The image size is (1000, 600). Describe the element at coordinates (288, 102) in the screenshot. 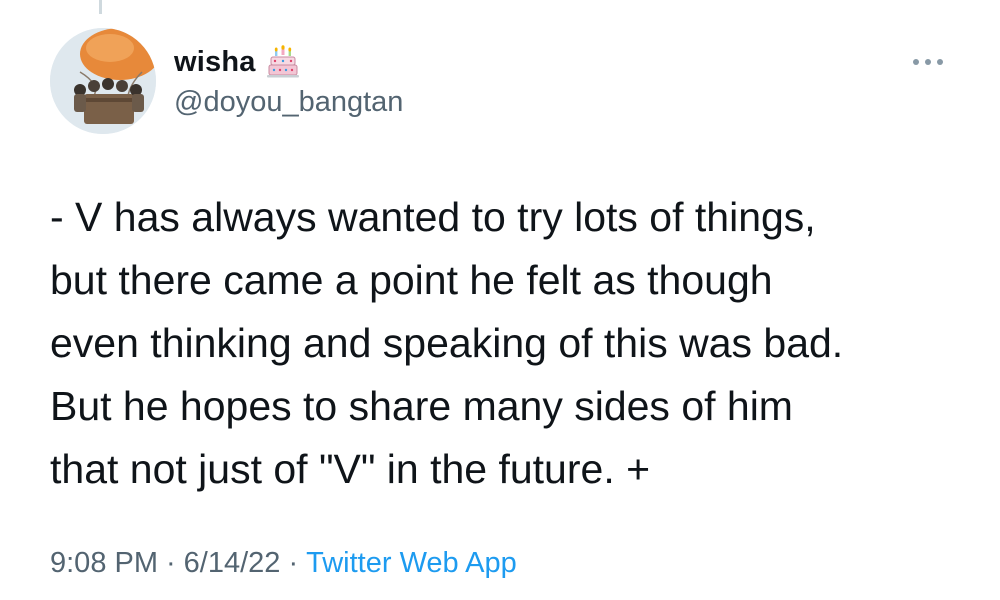

I see `user-handle: @doyou_bangtan` at that location.